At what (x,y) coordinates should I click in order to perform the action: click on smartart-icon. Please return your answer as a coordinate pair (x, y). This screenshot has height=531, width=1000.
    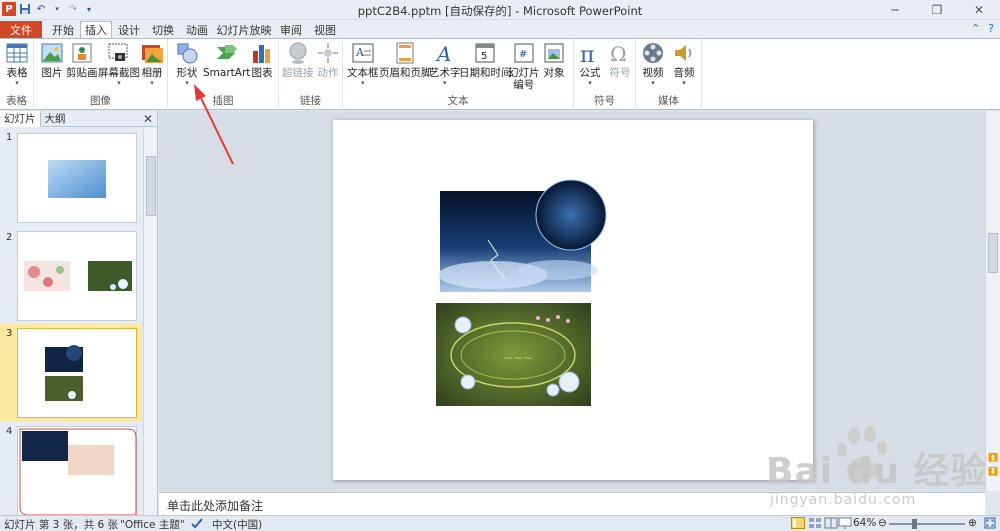
    Looking at the image, I should click on (226, 52).